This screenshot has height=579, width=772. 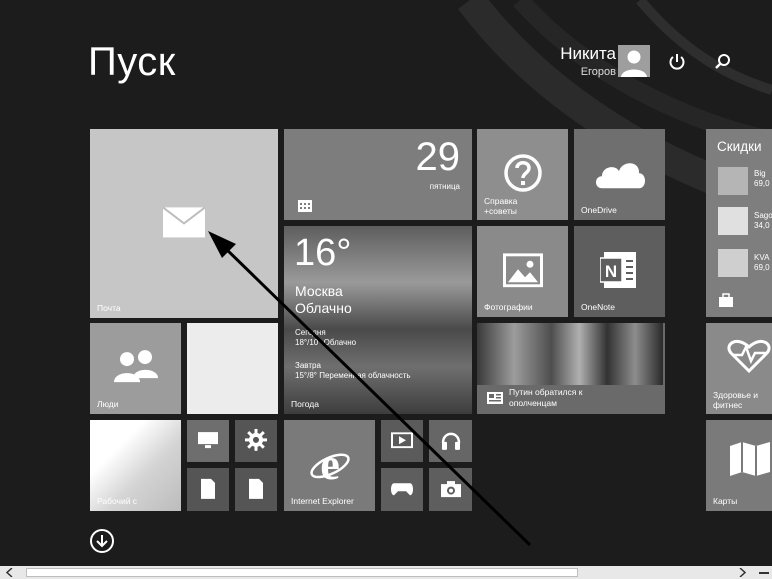 I want to click on horizontal-scrollbar, so click(x=386, y=572).